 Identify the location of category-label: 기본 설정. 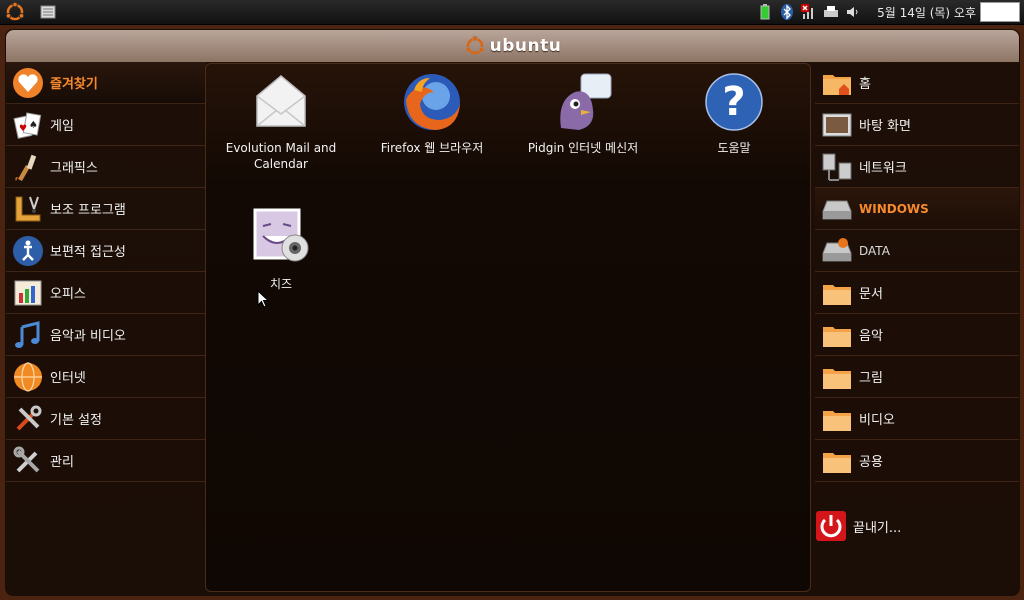
(76, 420).